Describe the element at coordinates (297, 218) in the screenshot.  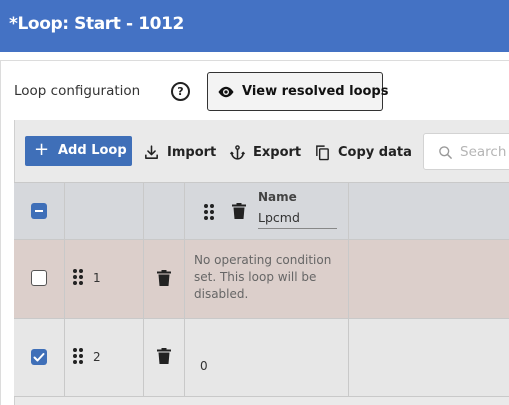
I see `name-filter-input` at that location.